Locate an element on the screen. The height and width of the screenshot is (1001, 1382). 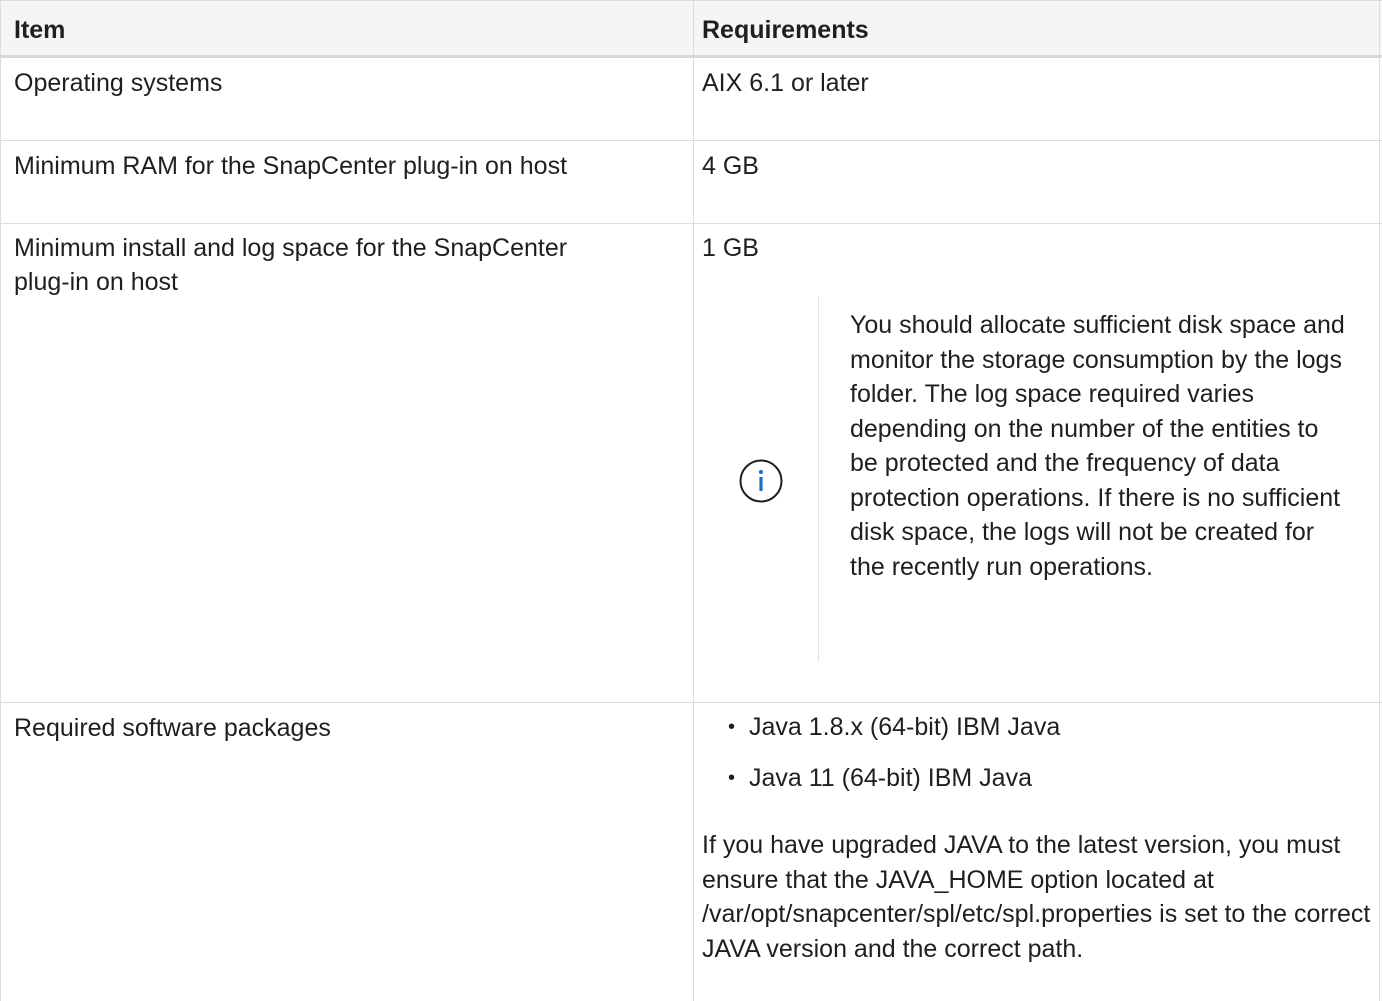
table-row: Operating systems AIX 6.1 or later is located at coordinates (691, 99).